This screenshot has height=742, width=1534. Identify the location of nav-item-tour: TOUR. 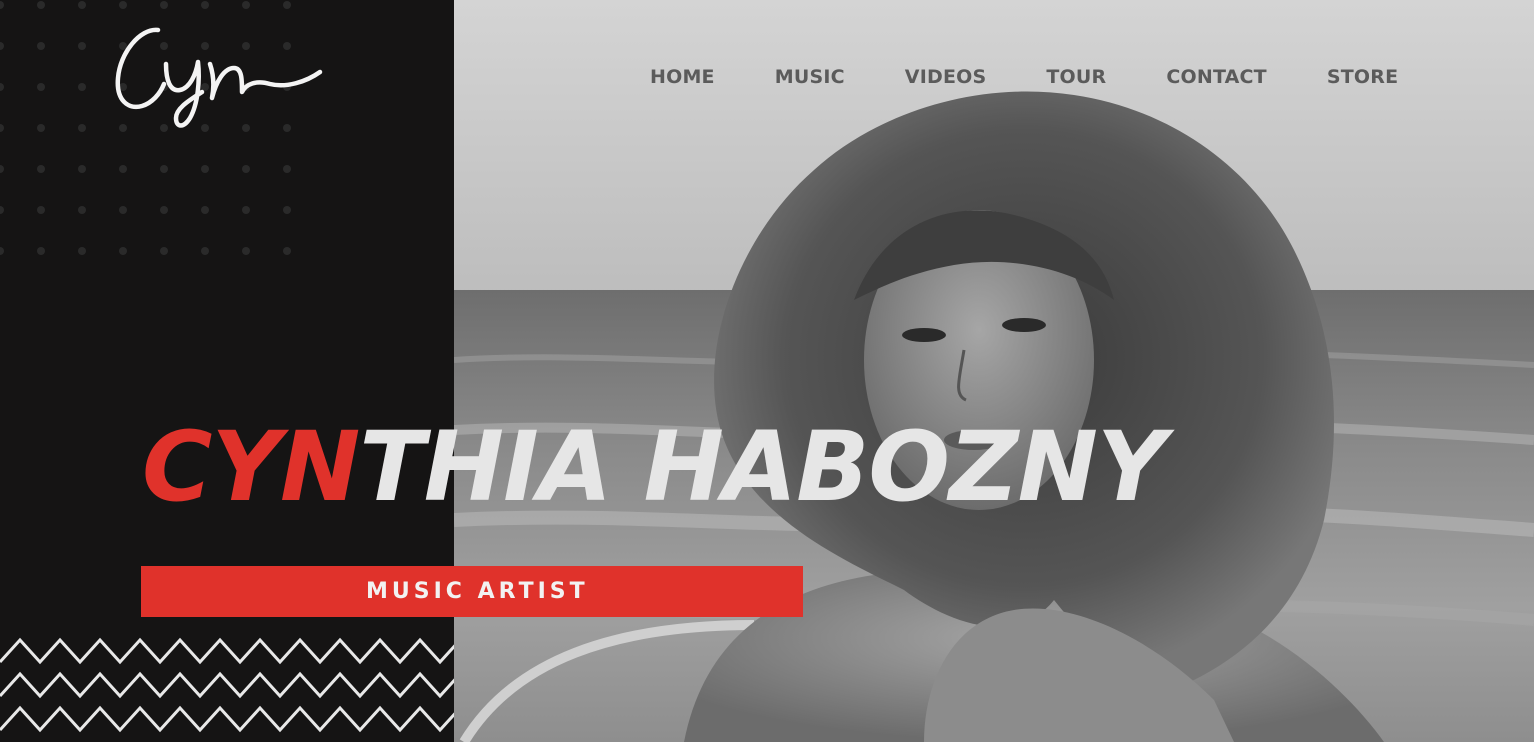
(1076, 77).